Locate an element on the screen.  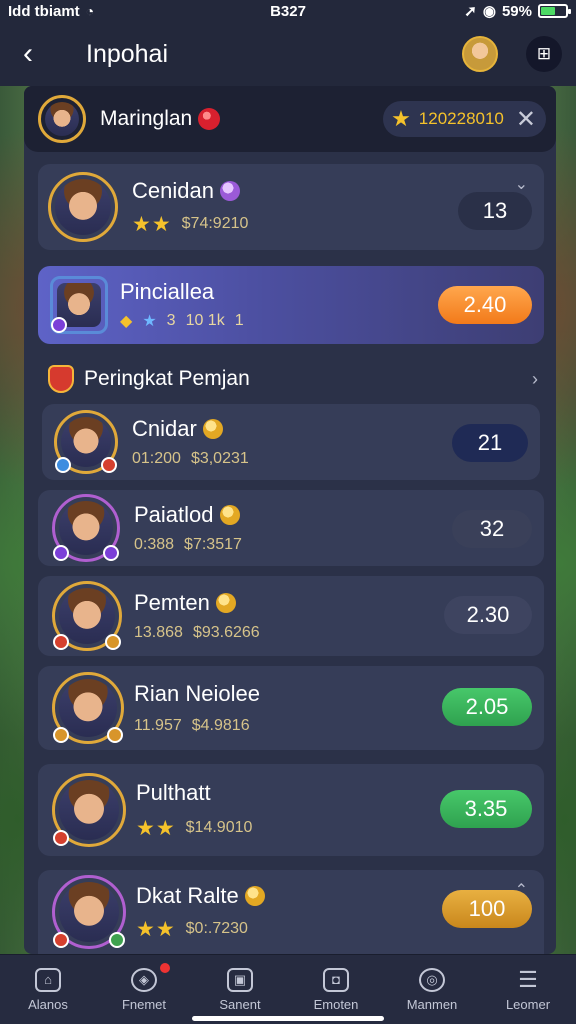
trophy-icon: ◎ is located at coordinates (432, 979).